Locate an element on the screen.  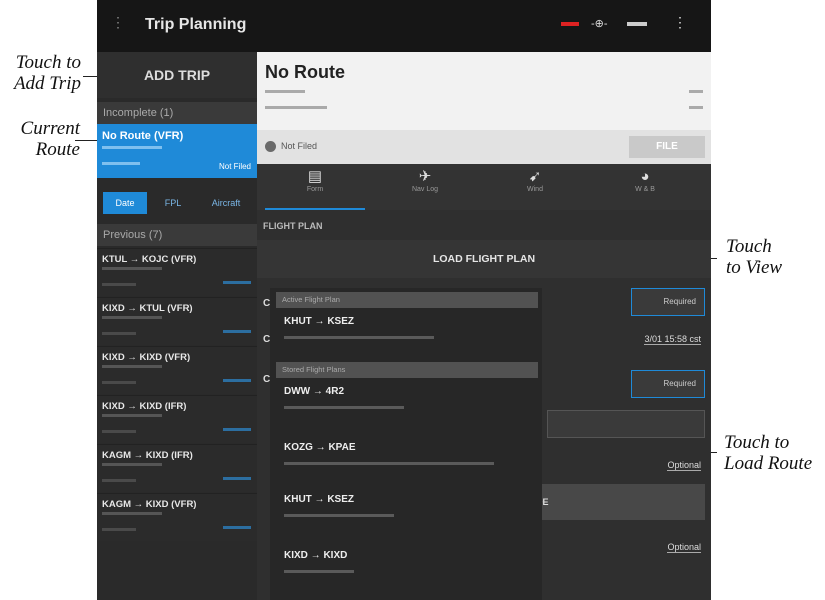
current-route-item: No Route (VFR) Not Filed is located at coordinates (177, 151).